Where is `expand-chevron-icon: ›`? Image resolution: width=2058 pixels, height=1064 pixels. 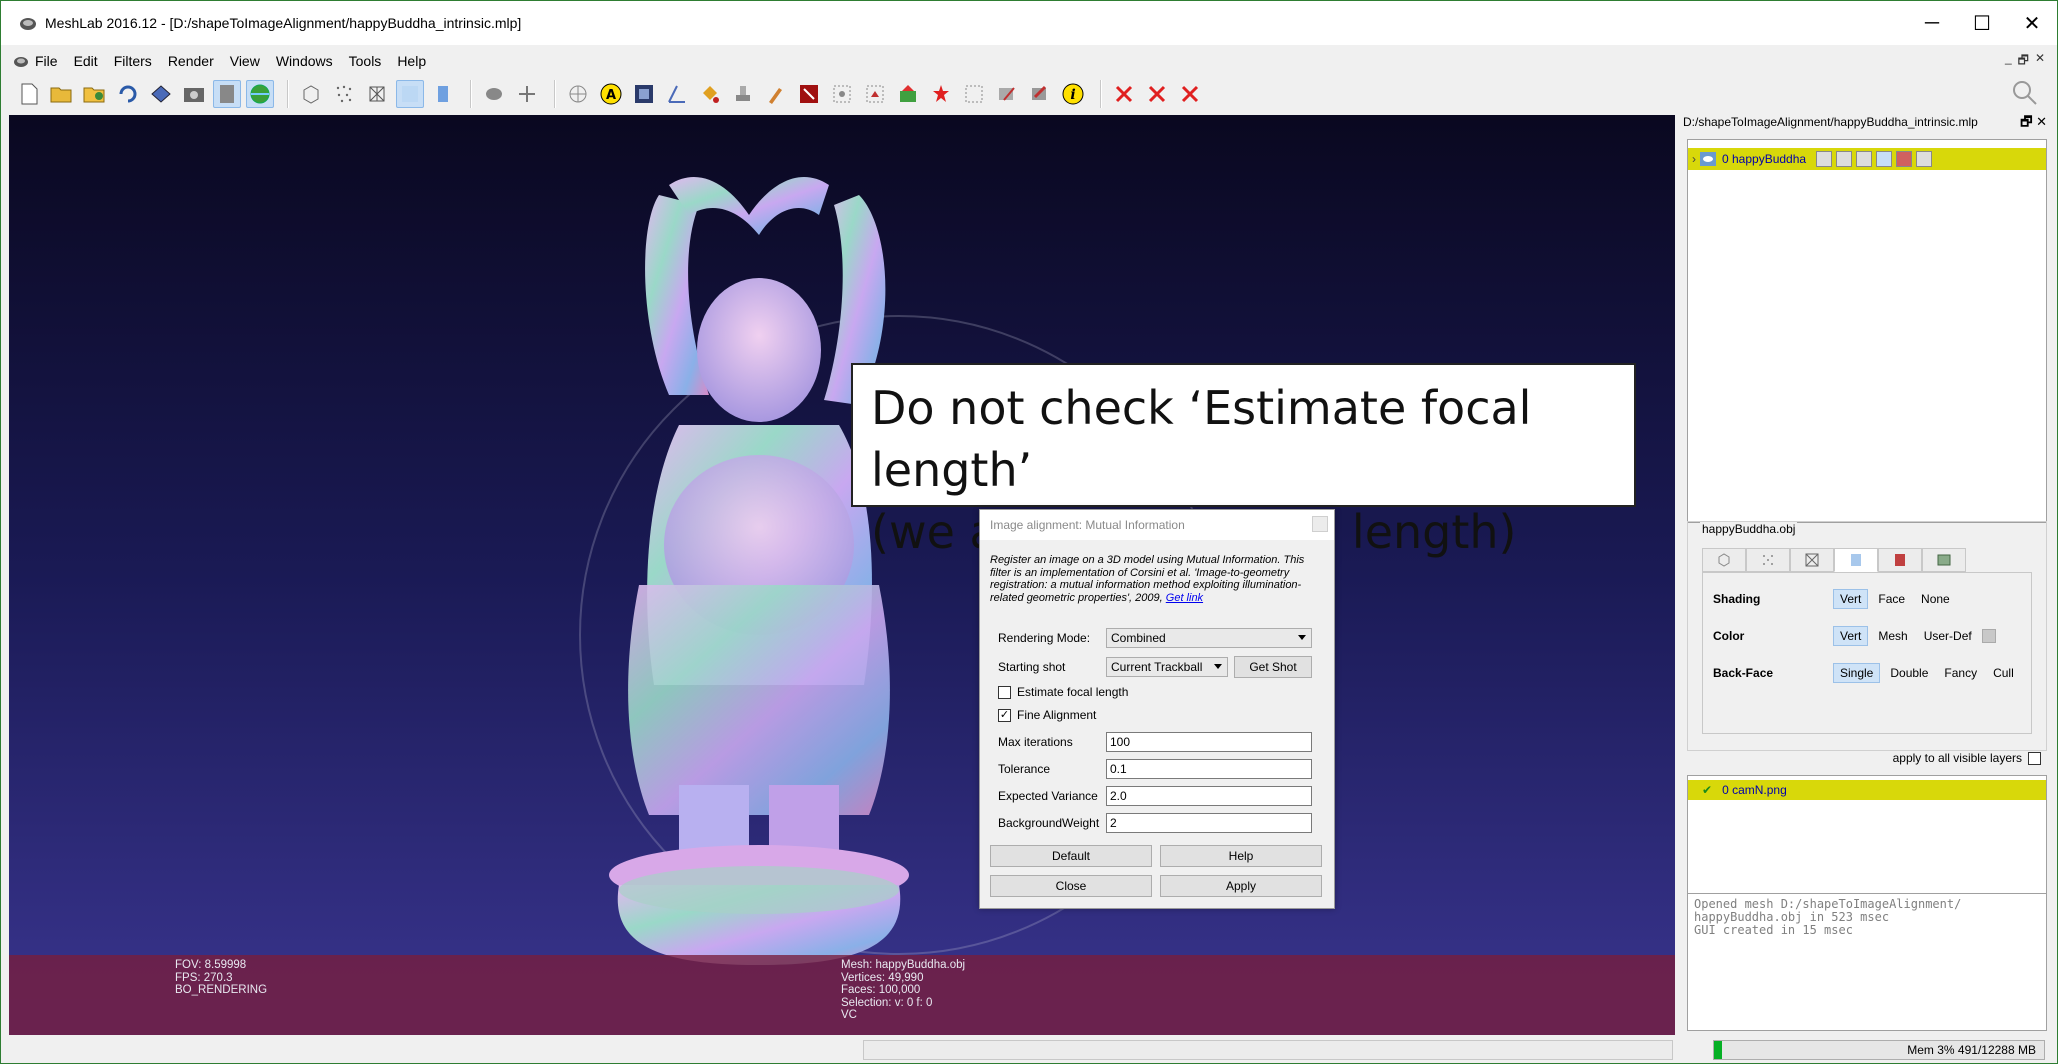 expand-chevron-icon: › is located at coordinates (1694, 159).